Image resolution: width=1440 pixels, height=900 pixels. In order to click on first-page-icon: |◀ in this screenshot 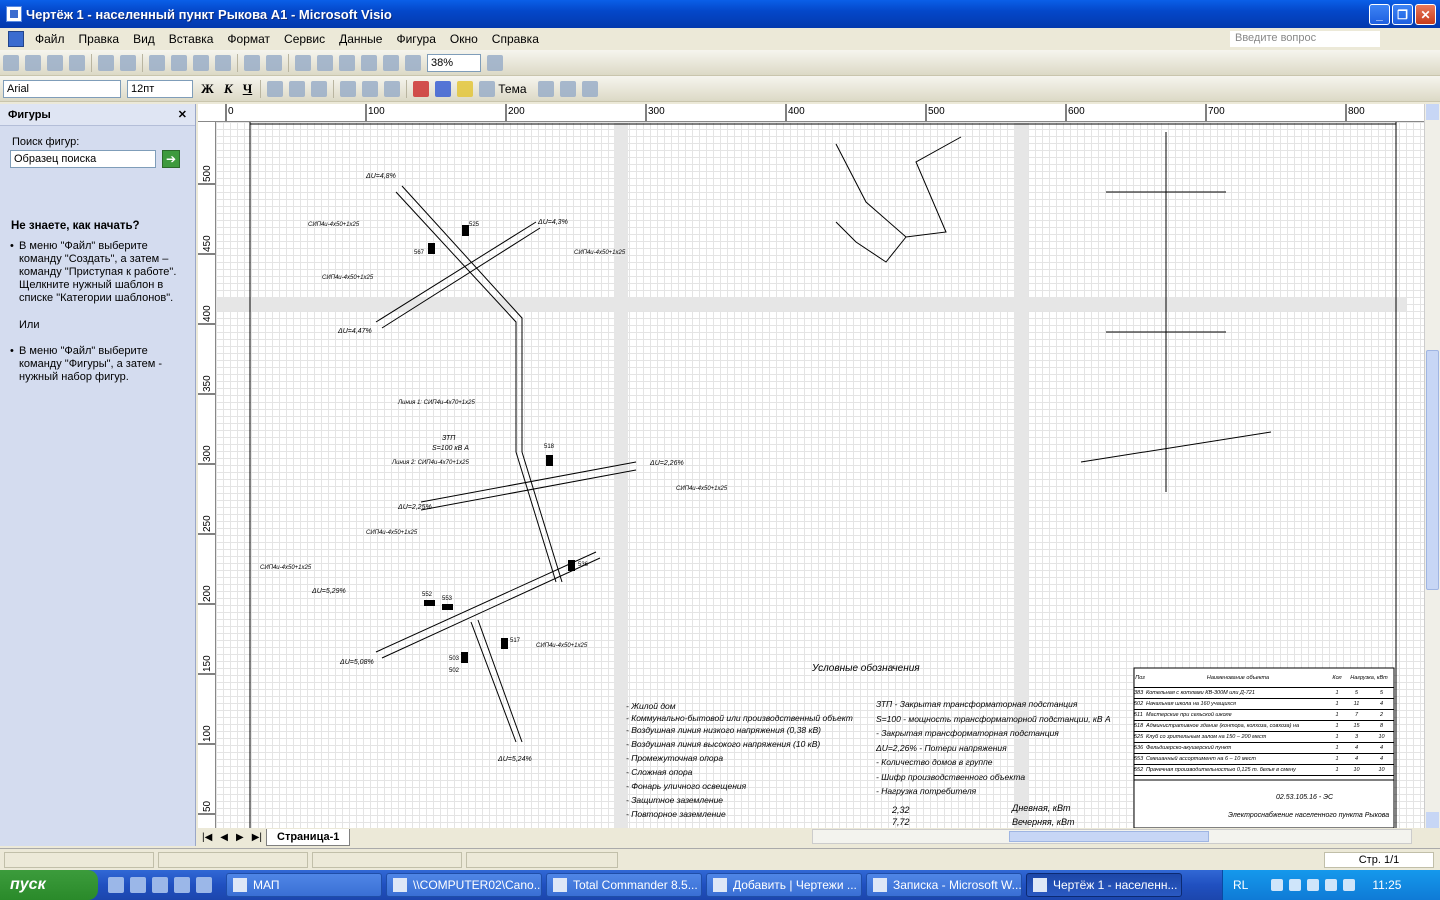, I will do `click(207, 837)`.